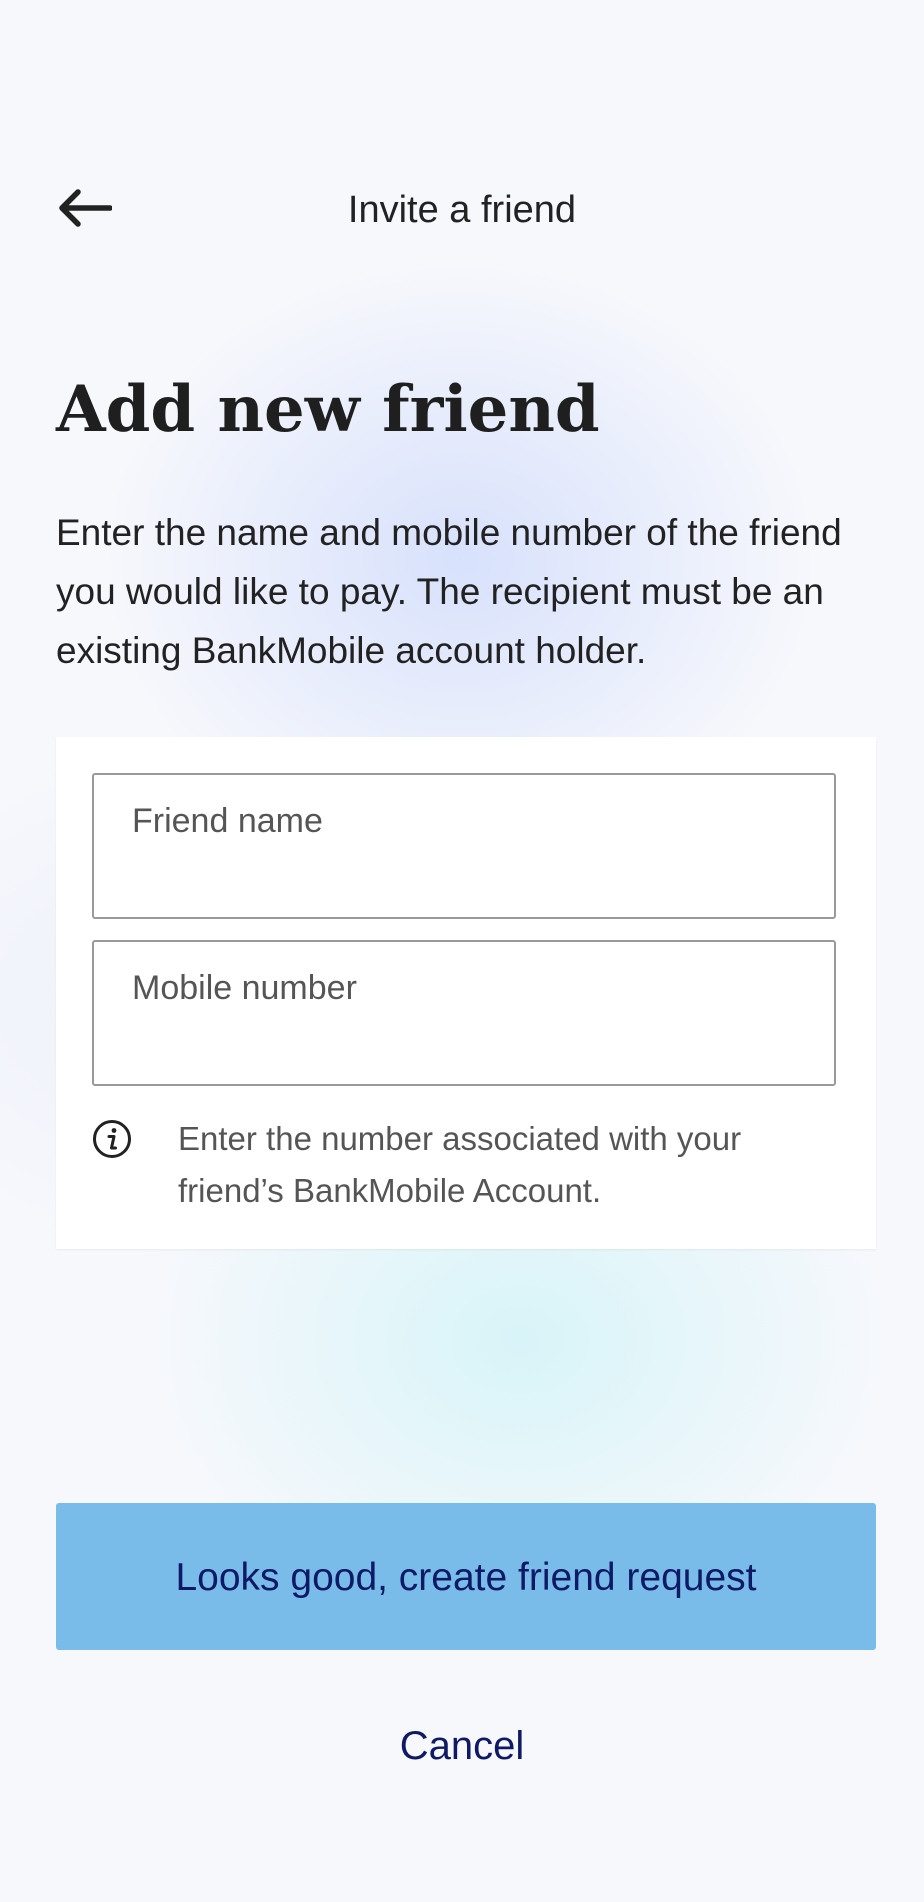 Image resolution: width=924 pixels, height=1902 pixels. What do you see at coordinates (462, 1746) in the screenshot?
I see `cancel-button: Cancel` at bounding box center [462, 1746].